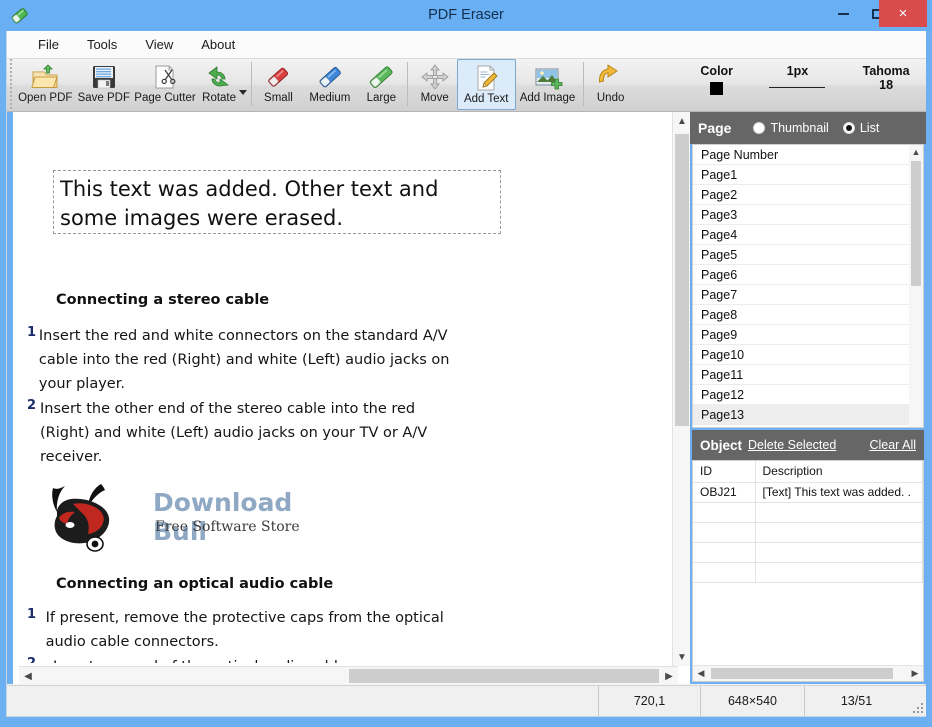 Image resolution: width=932 pixels, height=727 pixels. What do you see at coordinates (48, 44) in the screenshot?
I see `menu-item-file: File` at bounding box center [48, 44].